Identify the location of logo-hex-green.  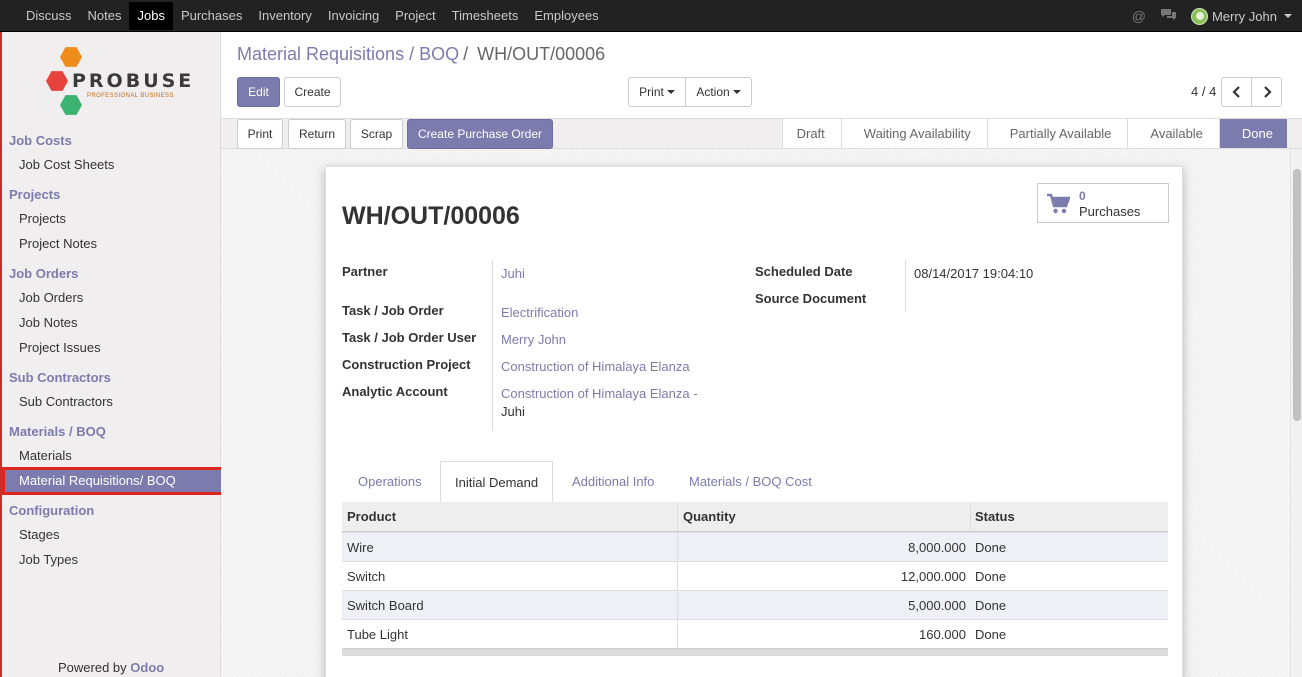
(71, 105).